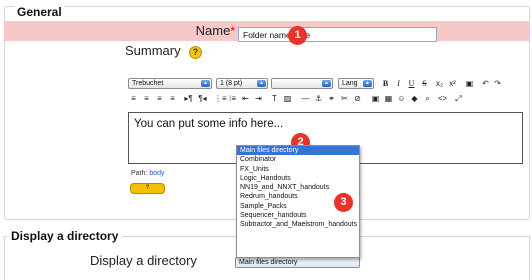 This screenshot has width=532, height=280. What do you see at coordinates (147, 188) in the screenshot?
I see `help-badge-icon: ?` at bounding box center [147, 188].